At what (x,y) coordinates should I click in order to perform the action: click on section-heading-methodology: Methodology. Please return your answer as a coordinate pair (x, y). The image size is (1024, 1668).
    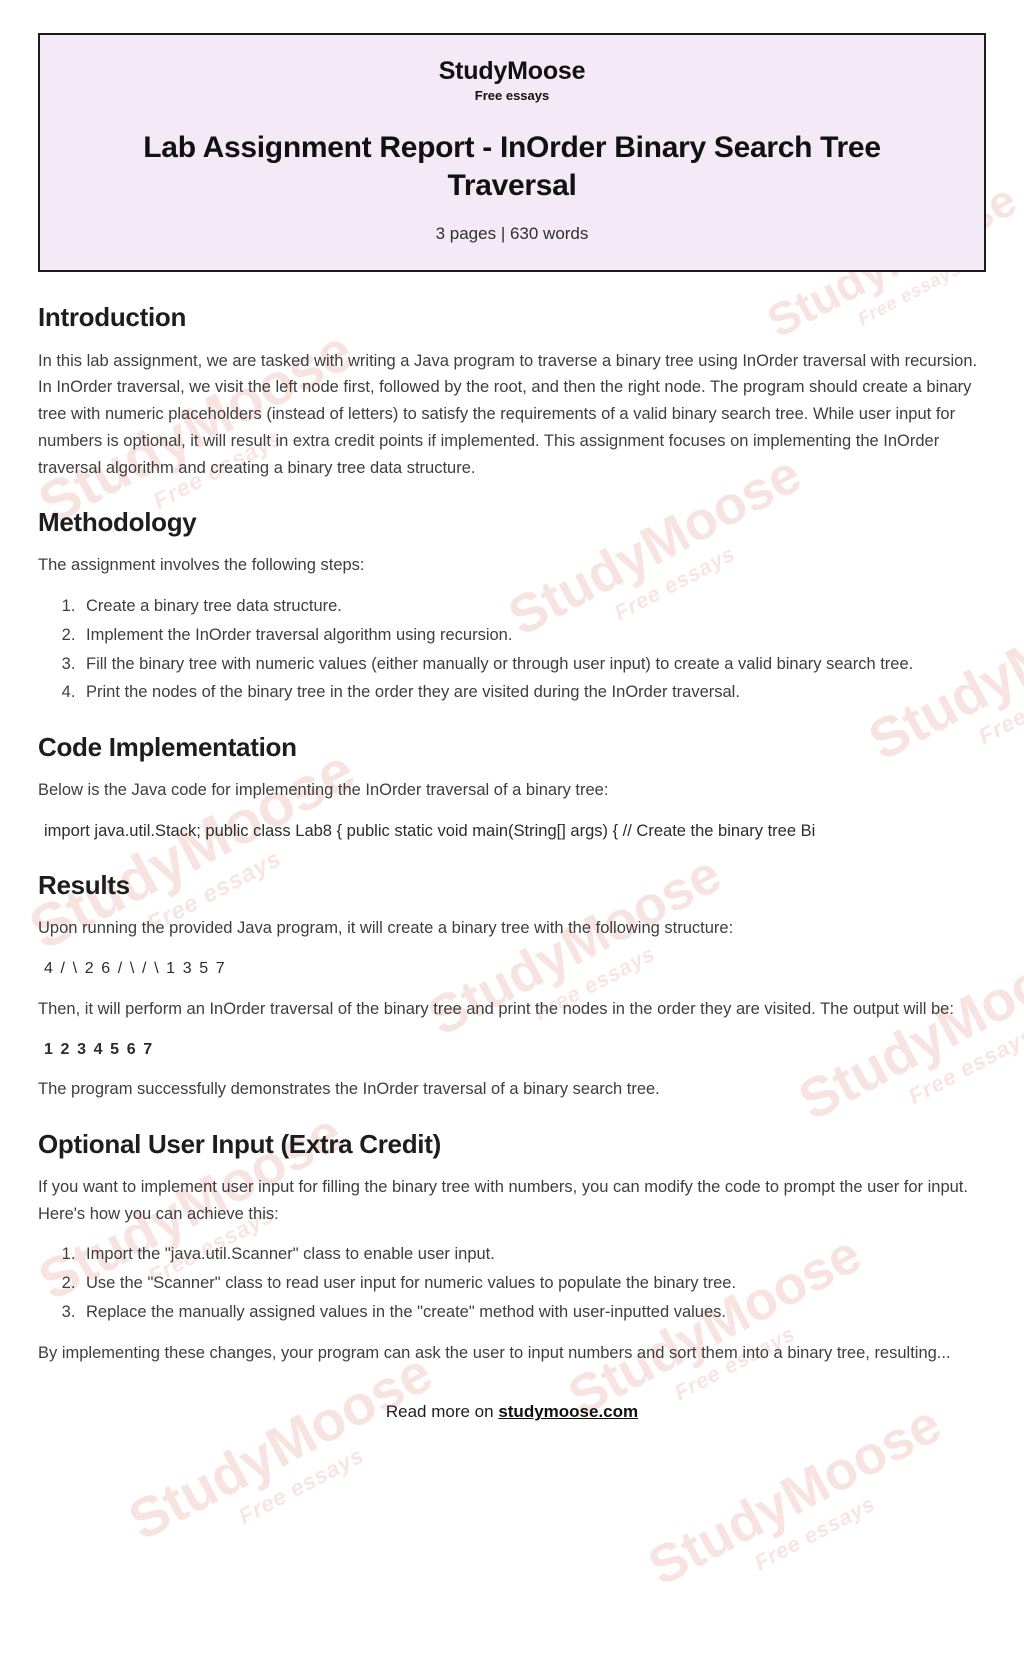
    Looking at the image, I should click on (117, 522).